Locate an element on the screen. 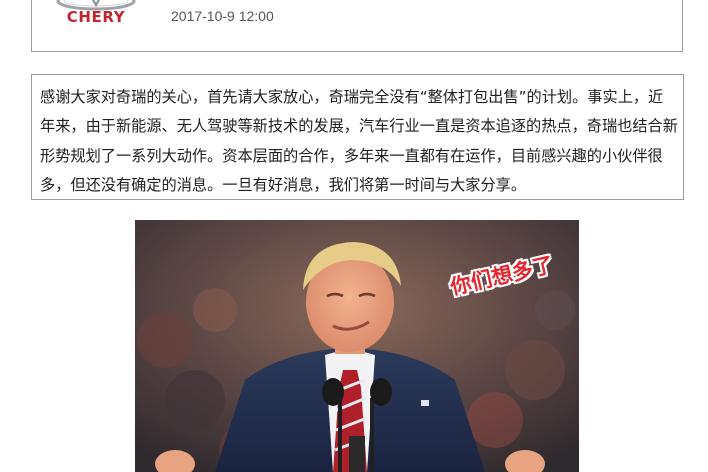 The image size is (708, 472). chery-brand-name: CHERY is located at coordinates (96, 17).